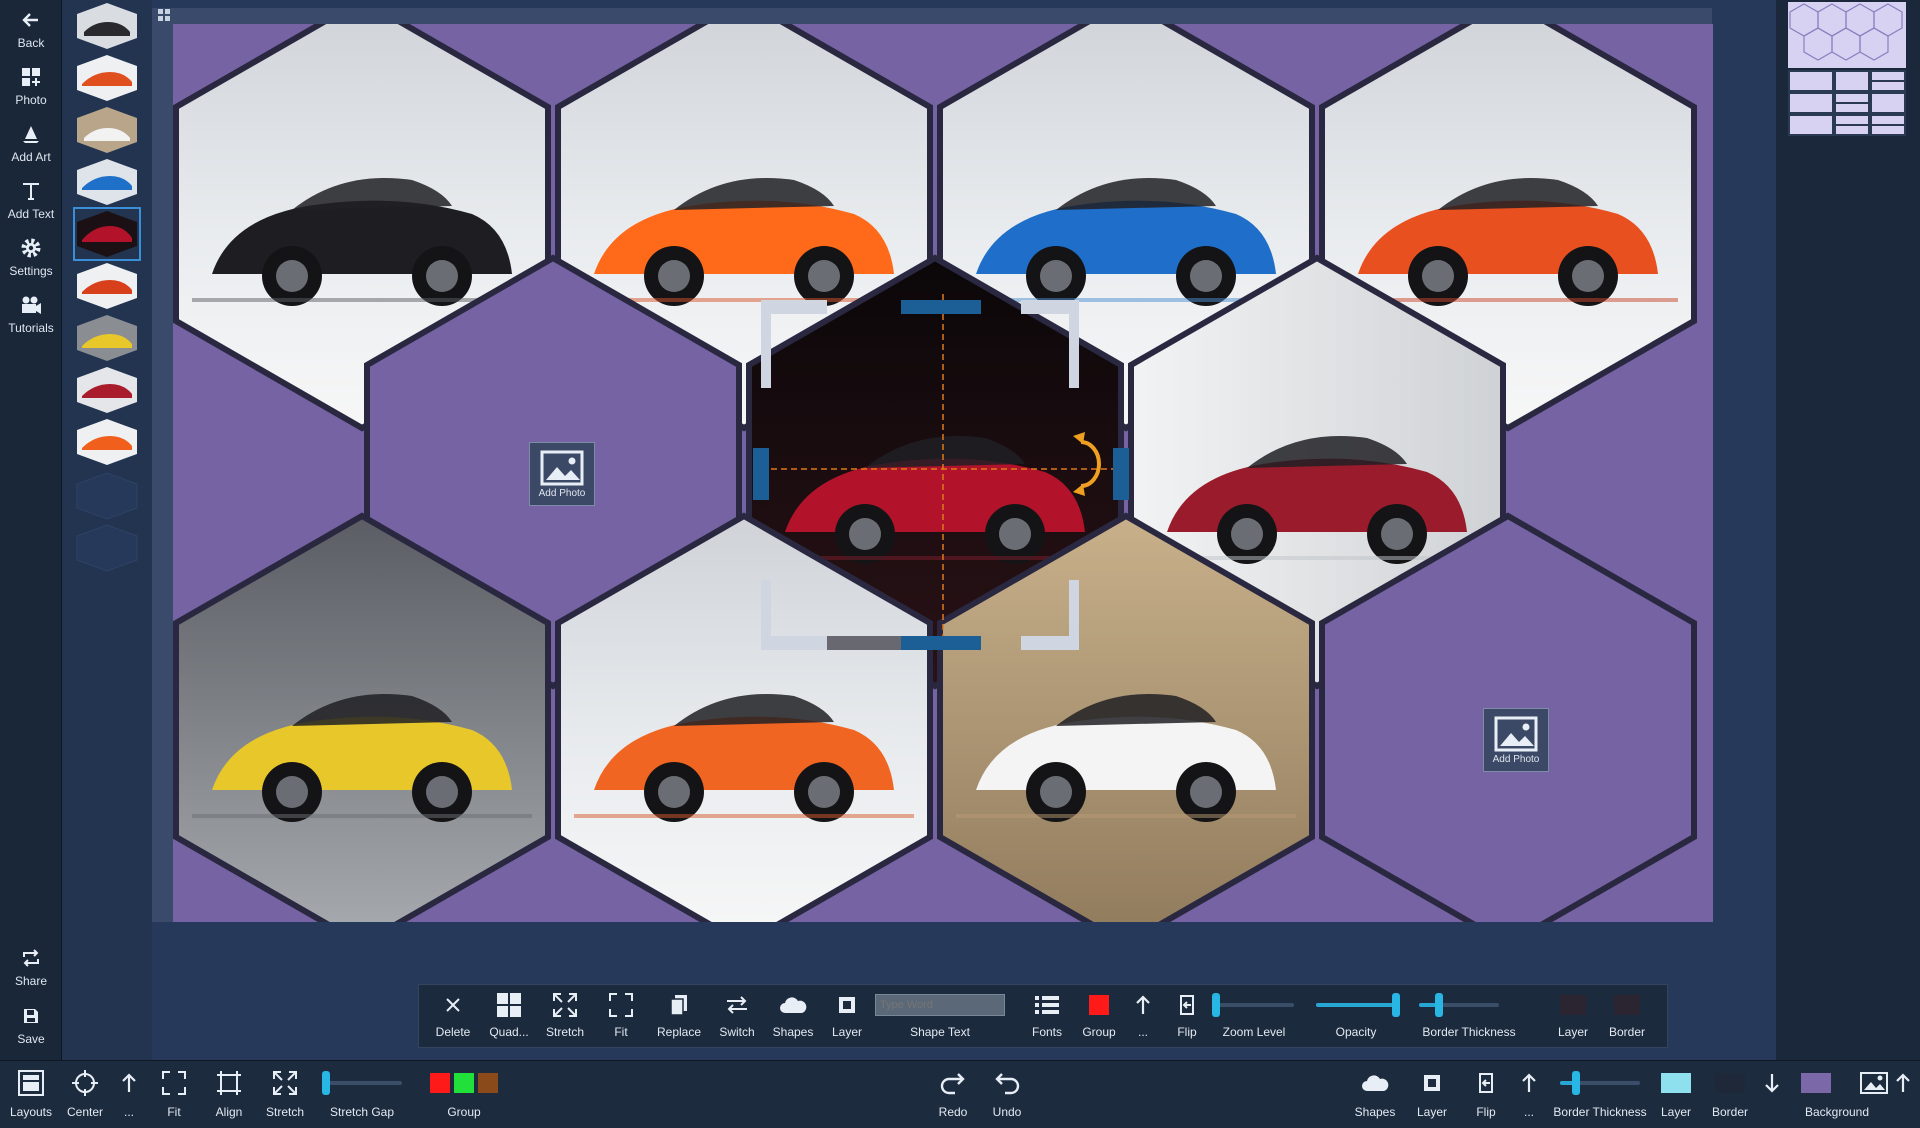  Describe the element at coordinates (621, 1032) in the screenshot. I see `fit-label: Fit` at that location.